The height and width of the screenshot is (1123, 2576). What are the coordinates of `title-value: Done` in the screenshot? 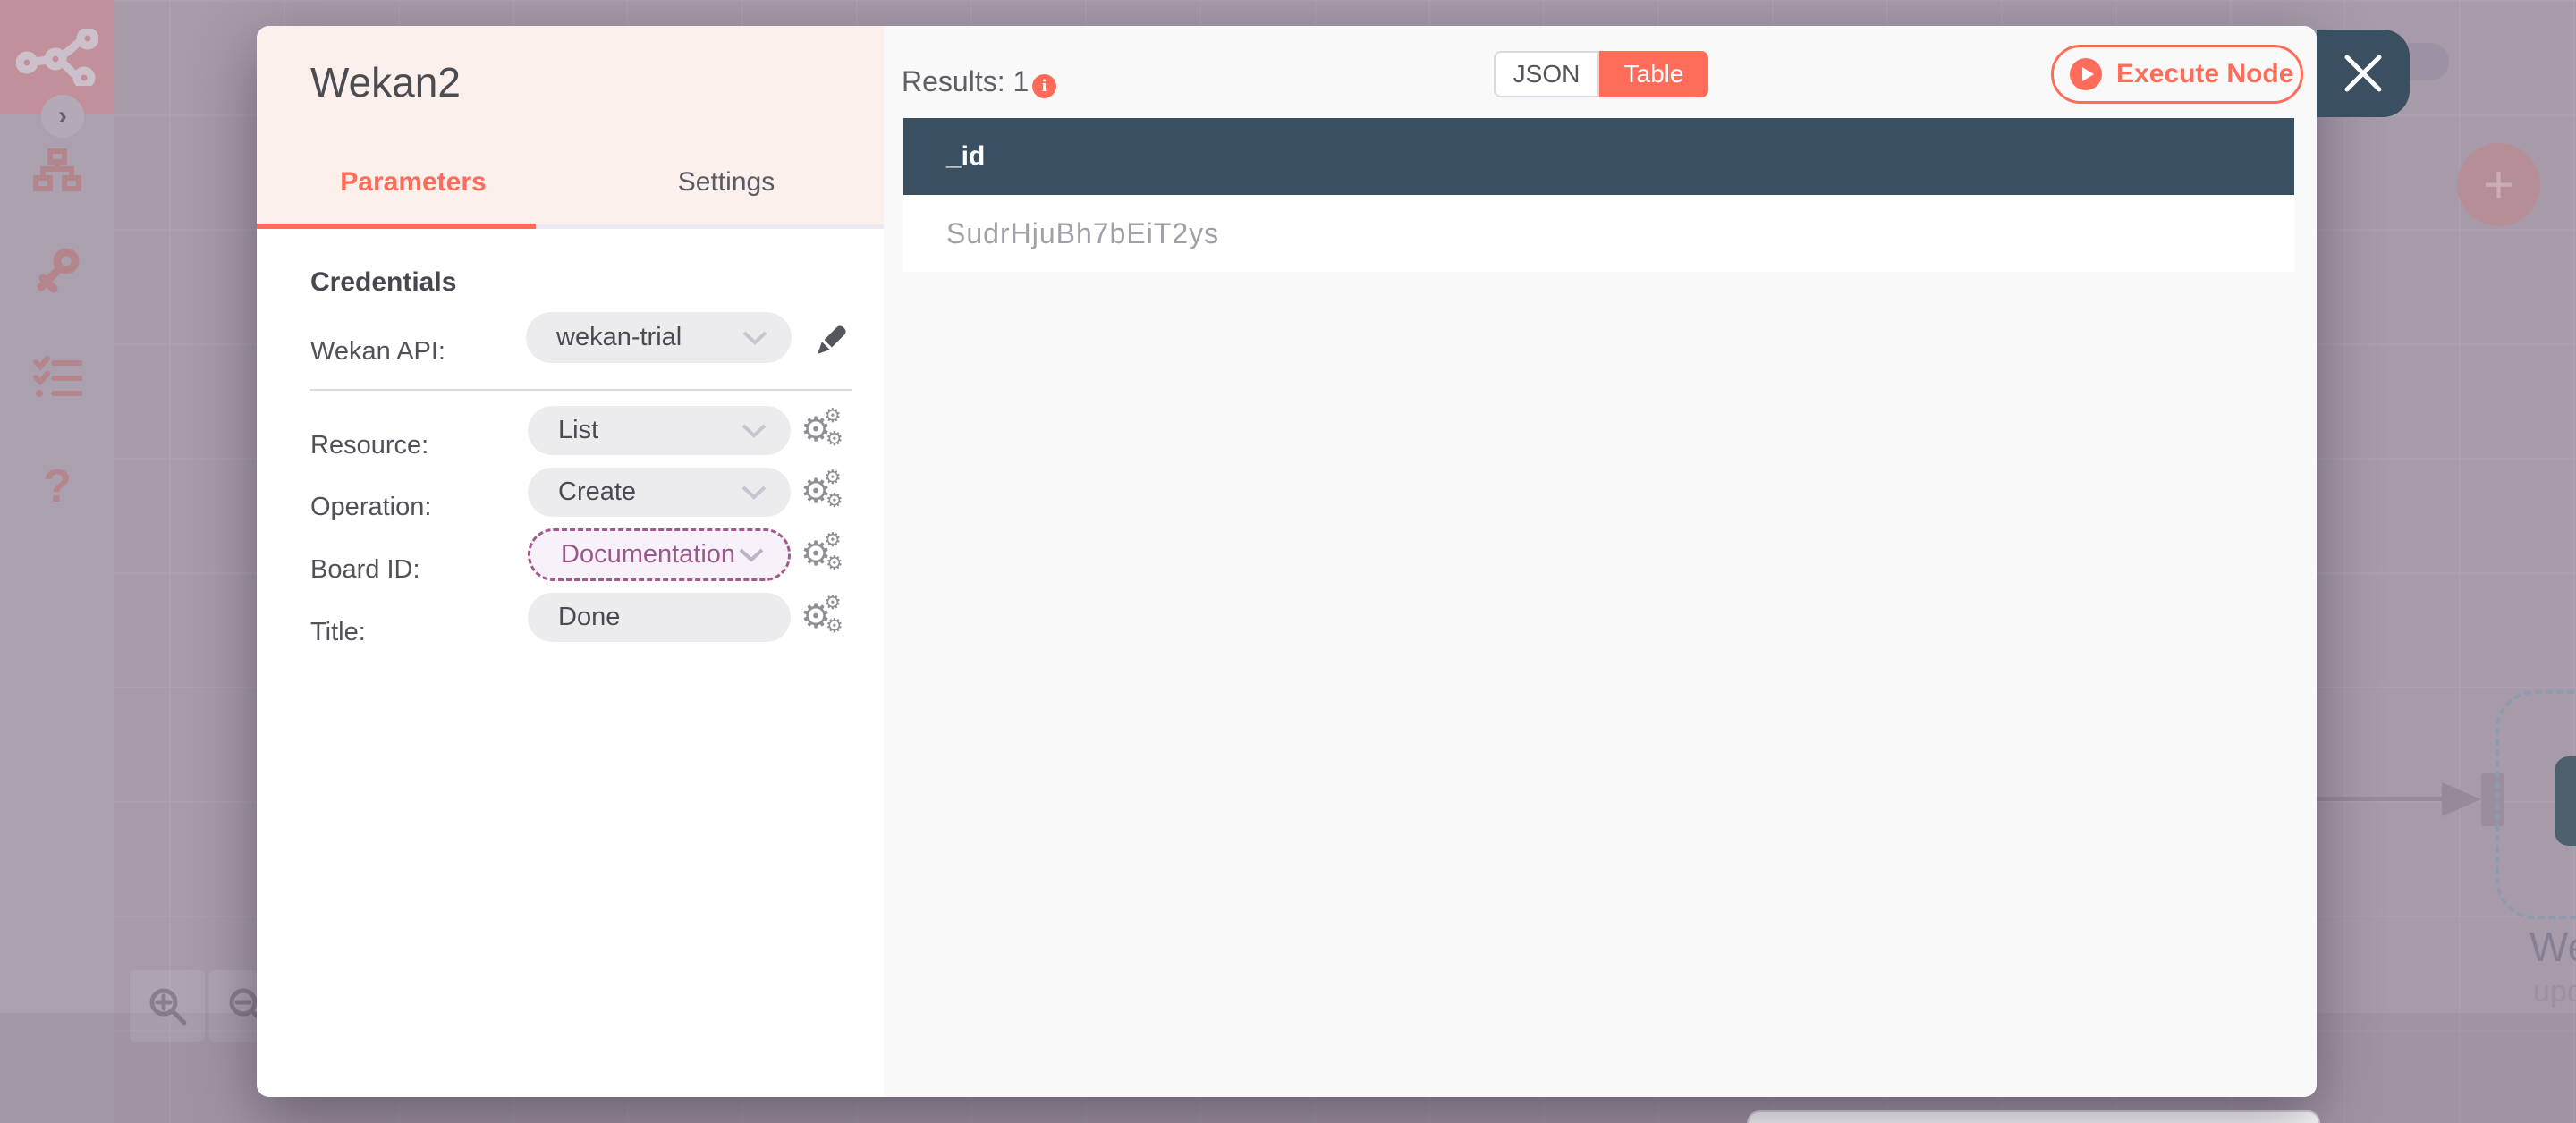 It's located at (589, 617).